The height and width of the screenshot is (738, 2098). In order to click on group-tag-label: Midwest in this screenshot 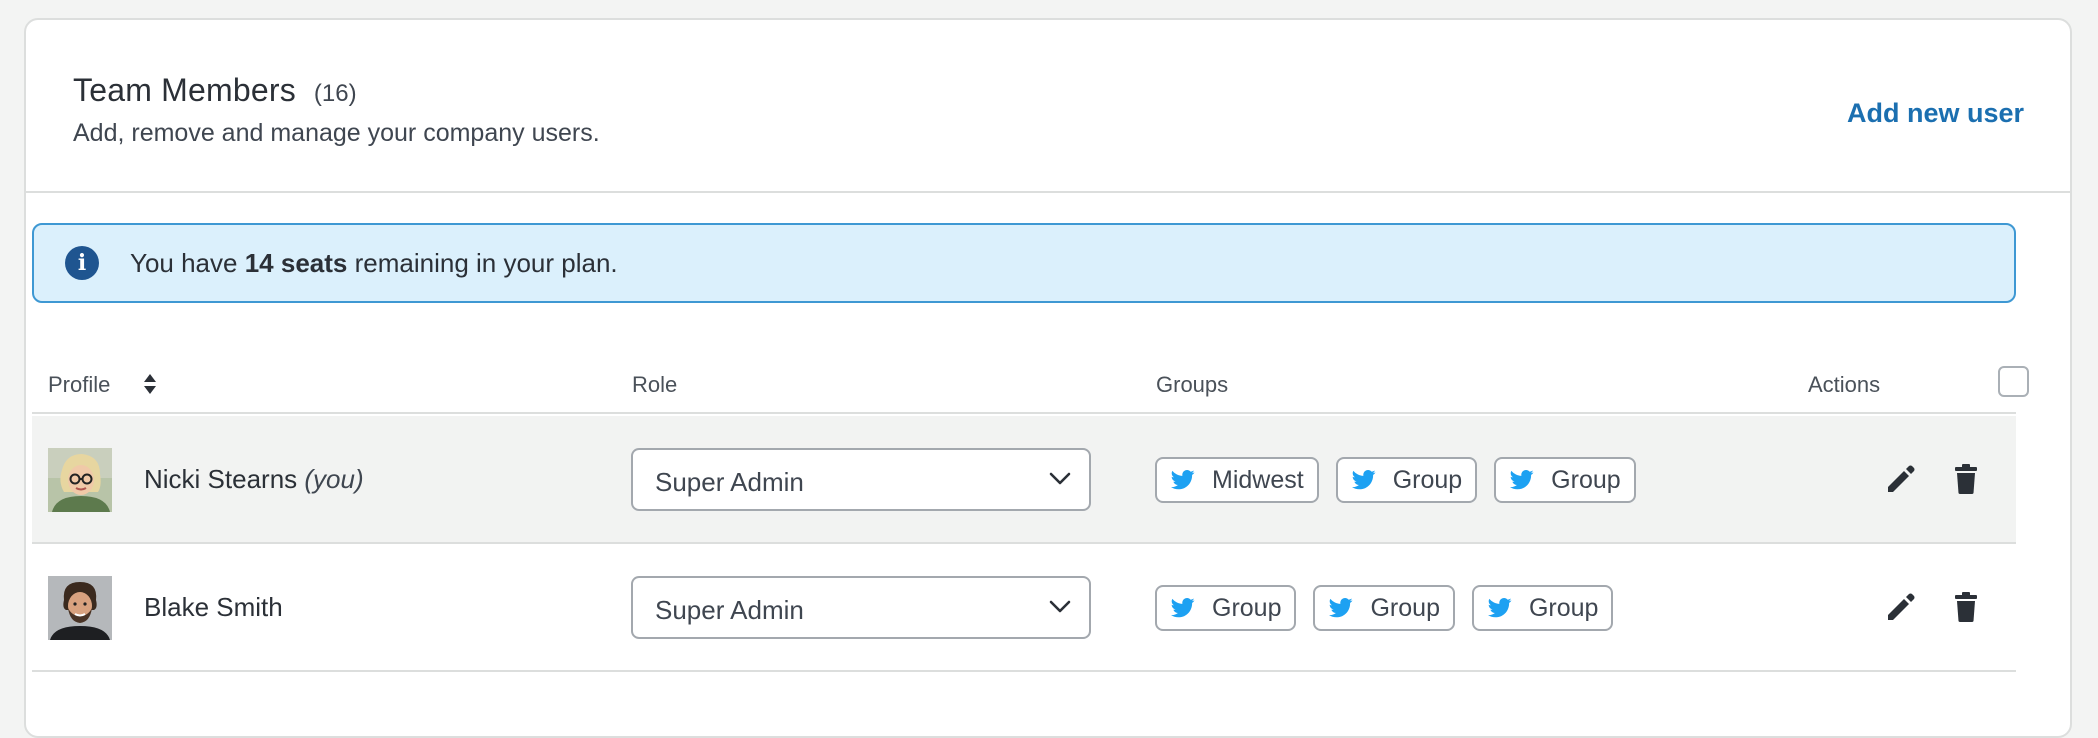, I will do `click(1258, 479)`.